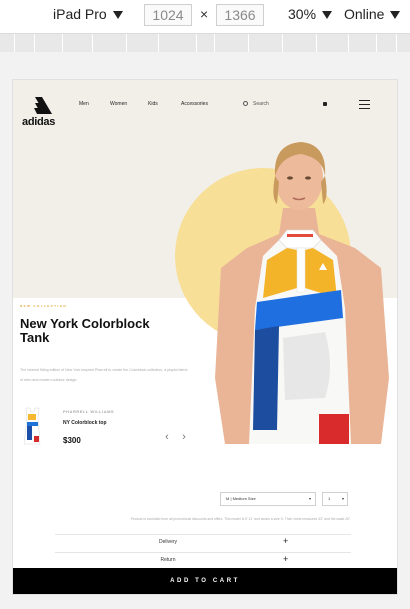 The width and height of the screenshot is (410, 609). Describe the element at coordinates (205, 581) in the screenshot. I see `add-to-cart-button: ADD TO CART` at that location.